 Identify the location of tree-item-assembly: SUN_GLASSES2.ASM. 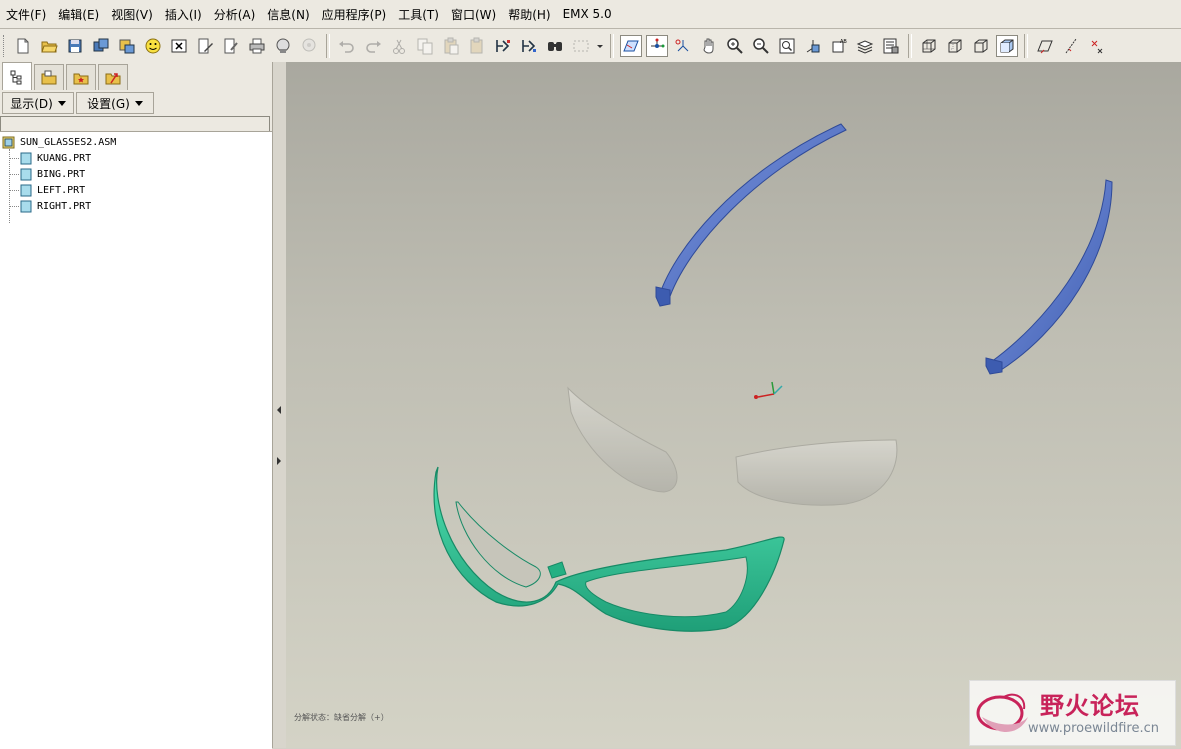
(59, 142).